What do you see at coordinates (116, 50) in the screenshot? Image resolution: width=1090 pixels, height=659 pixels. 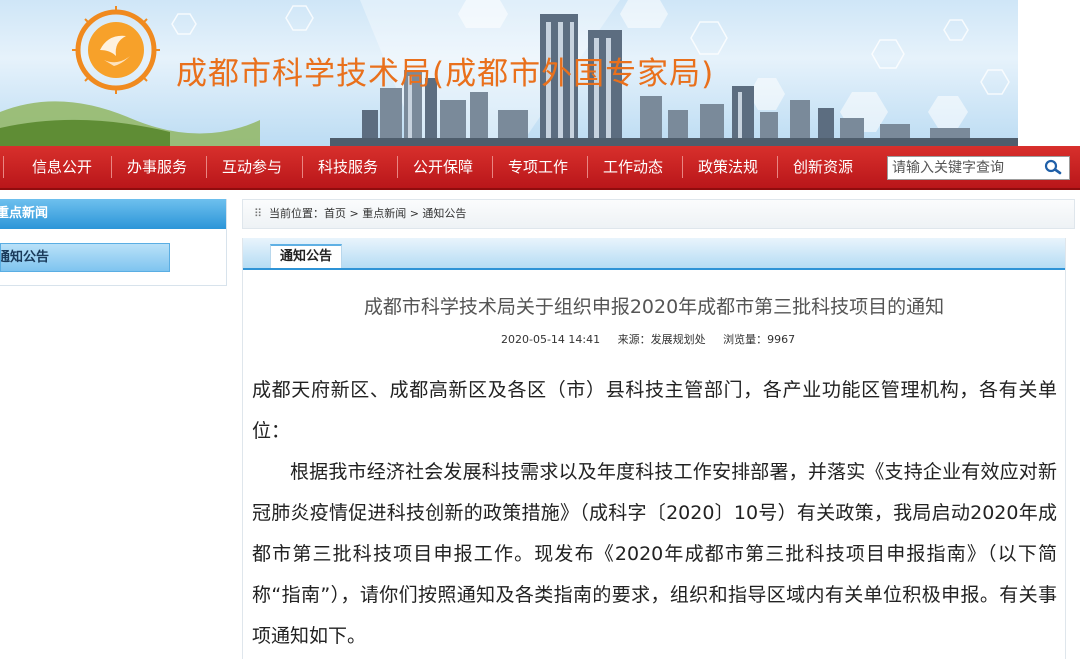 I see `sun-logo` at bounding box center [116, 50].